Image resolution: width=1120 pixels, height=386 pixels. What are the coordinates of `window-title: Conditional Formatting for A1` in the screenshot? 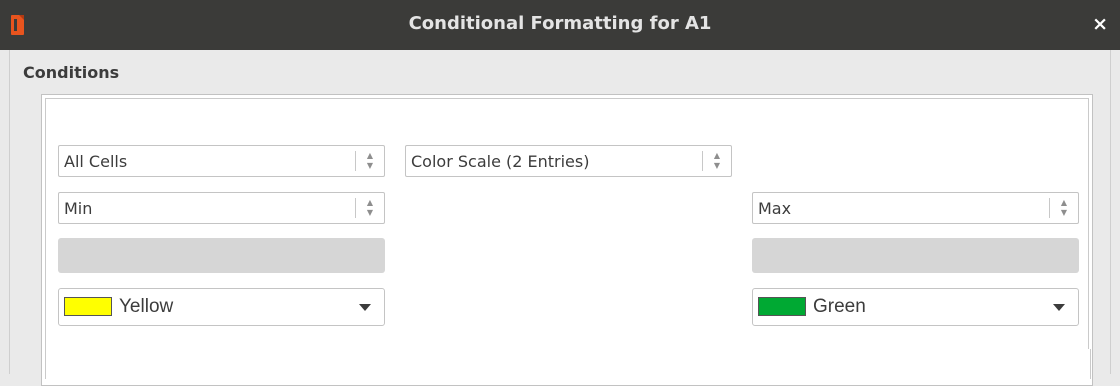 It's located at (560, 23).